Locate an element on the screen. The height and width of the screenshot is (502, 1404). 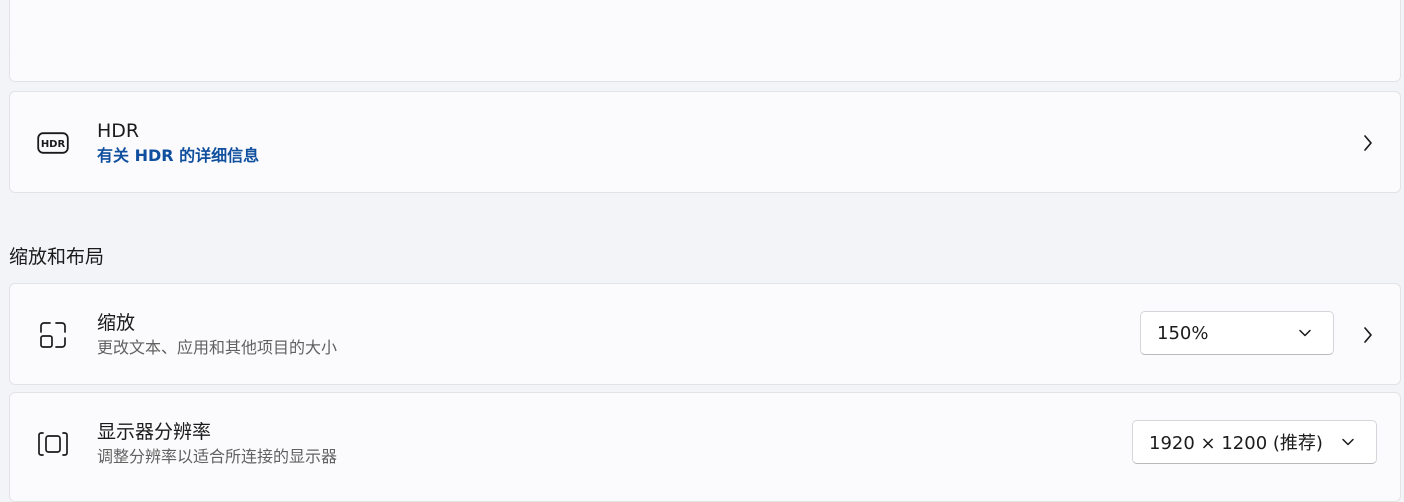
resolution-title: 显示器分辨率 is located at coordinates (154, 432).